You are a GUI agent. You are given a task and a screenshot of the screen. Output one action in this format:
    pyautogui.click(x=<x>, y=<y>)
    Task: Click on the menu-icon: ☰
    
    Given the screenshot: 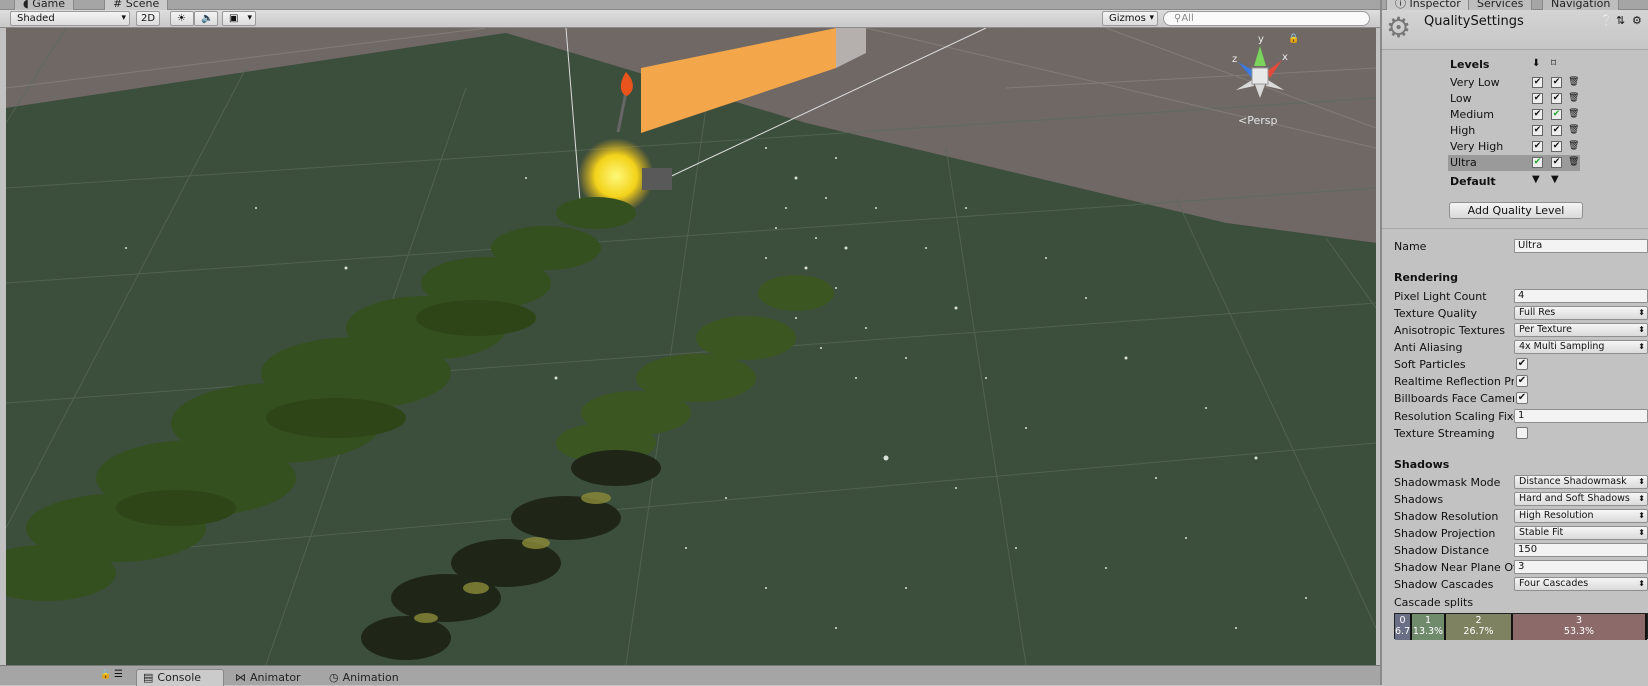 What is the action you would take?
    pyautogui.click(x=118, y=674)
    